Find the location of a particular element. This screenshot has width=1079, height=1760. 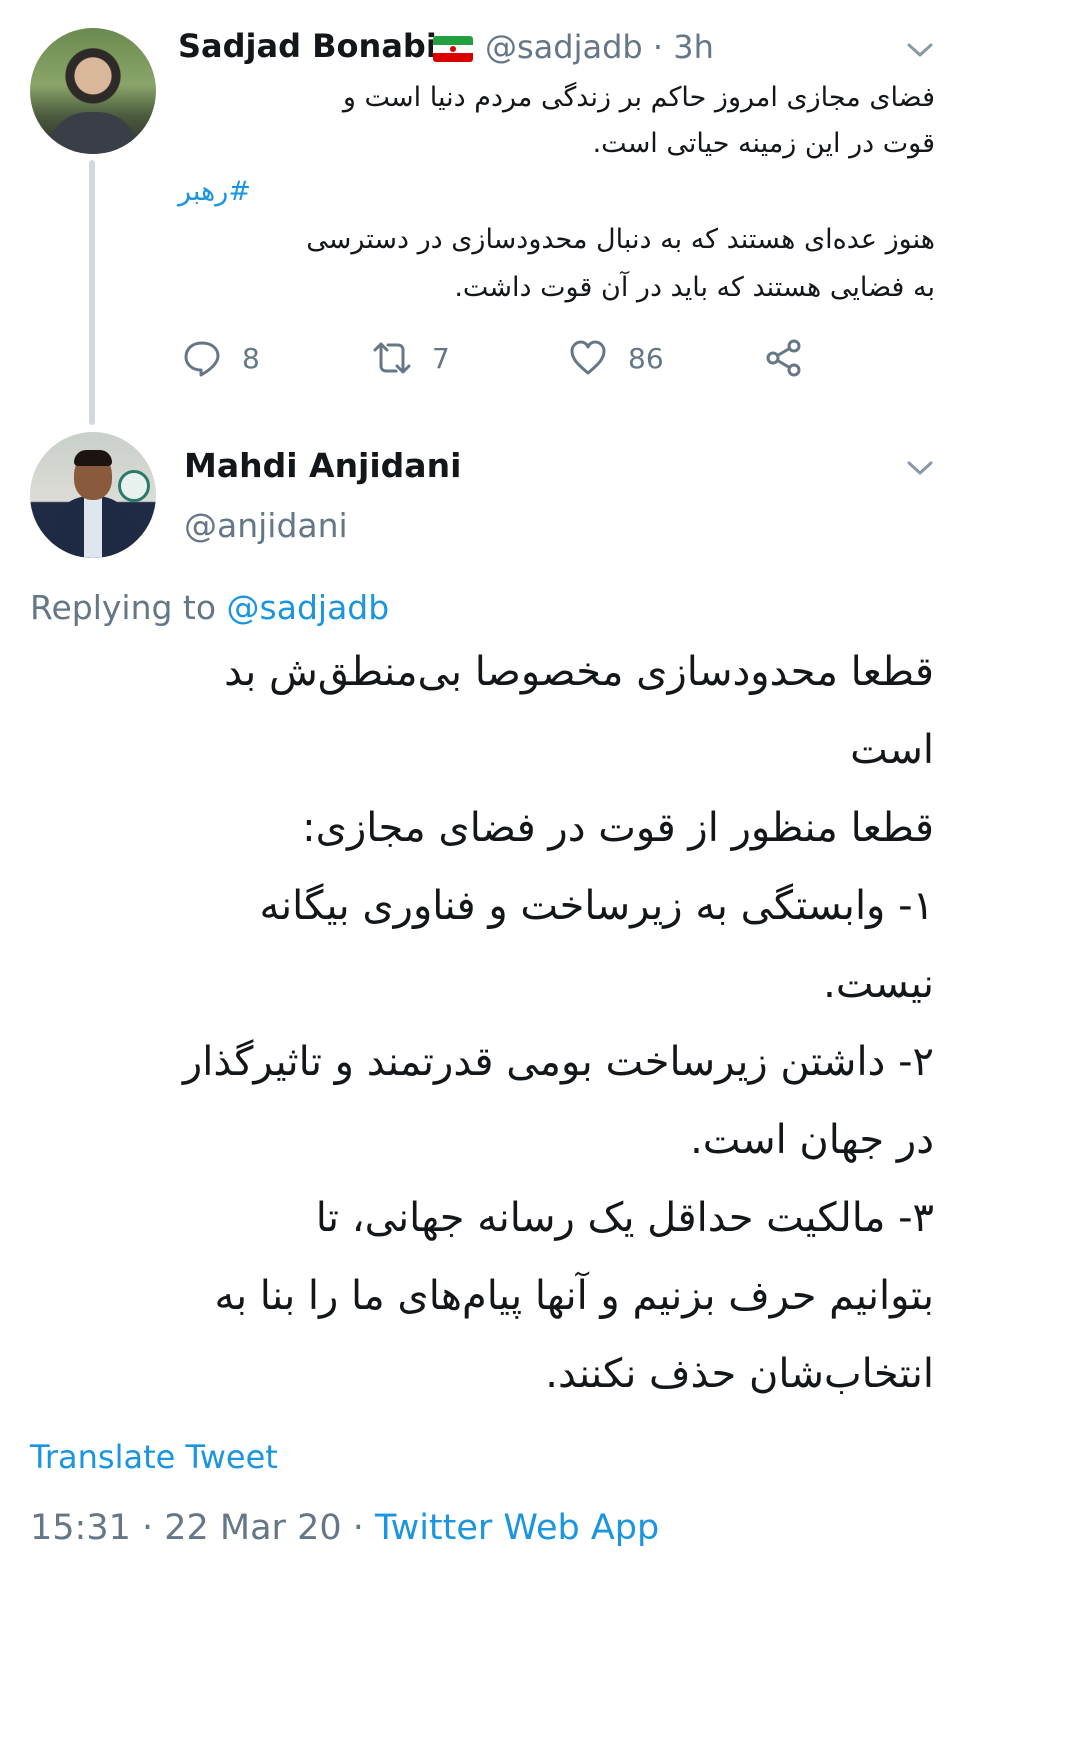

retweet-button: 7 is located at coordinates (411, 358).